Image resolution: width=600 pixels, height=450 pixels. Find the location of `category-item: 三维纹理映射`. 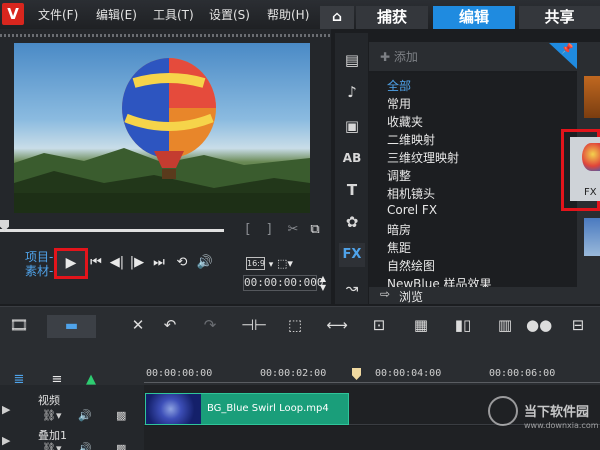

category-item: 三维纹理映射 is located at coordinates (423, 157).